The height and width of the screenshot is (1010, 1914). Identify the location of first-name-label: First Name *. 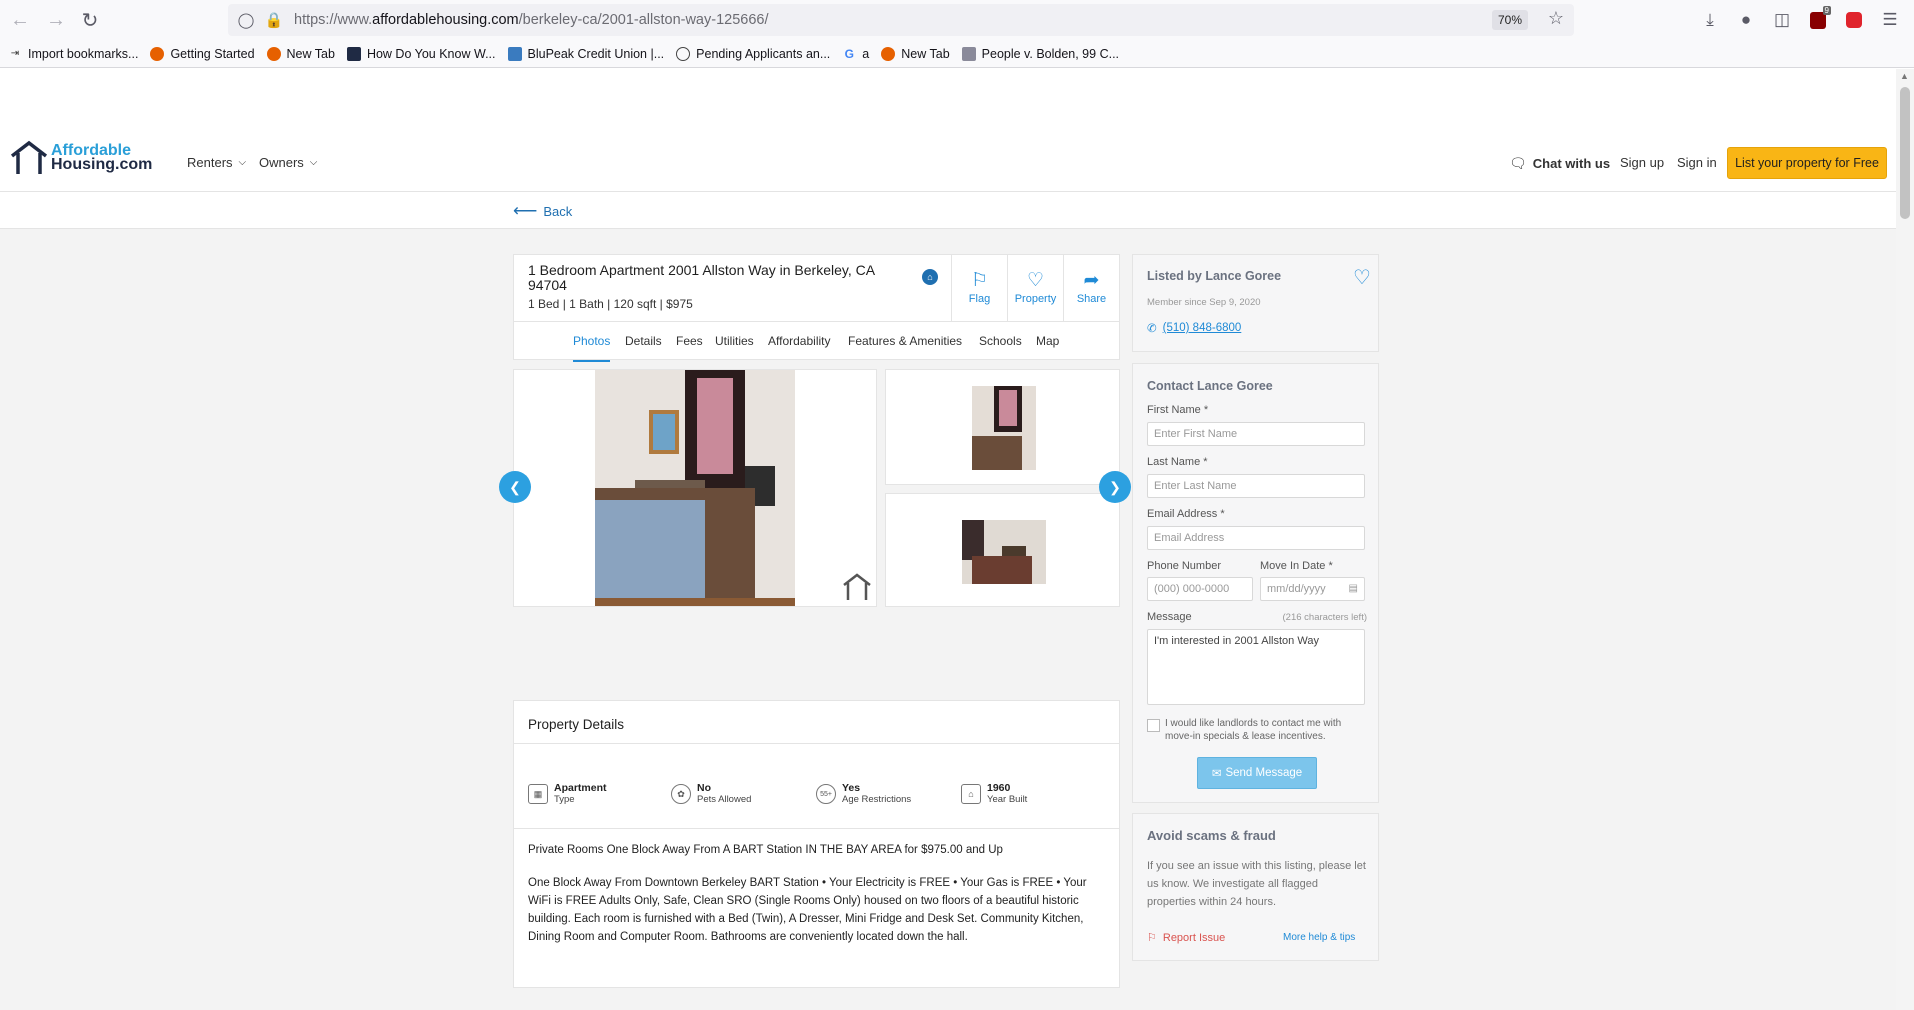
(1178, 410).